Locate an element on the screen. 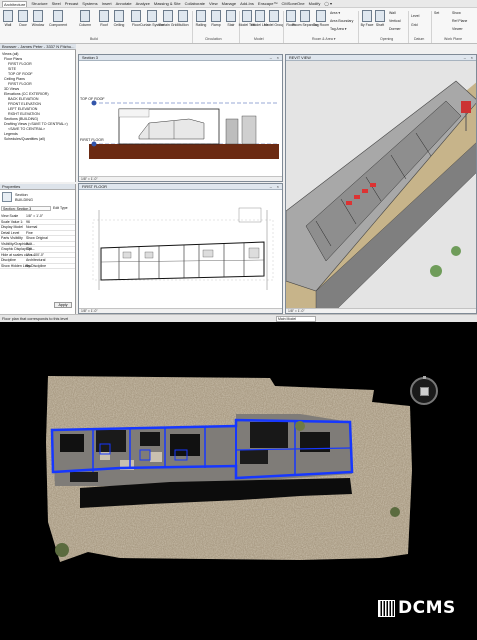  browser-item: Floor Plans is located at coordinates (13, 59).